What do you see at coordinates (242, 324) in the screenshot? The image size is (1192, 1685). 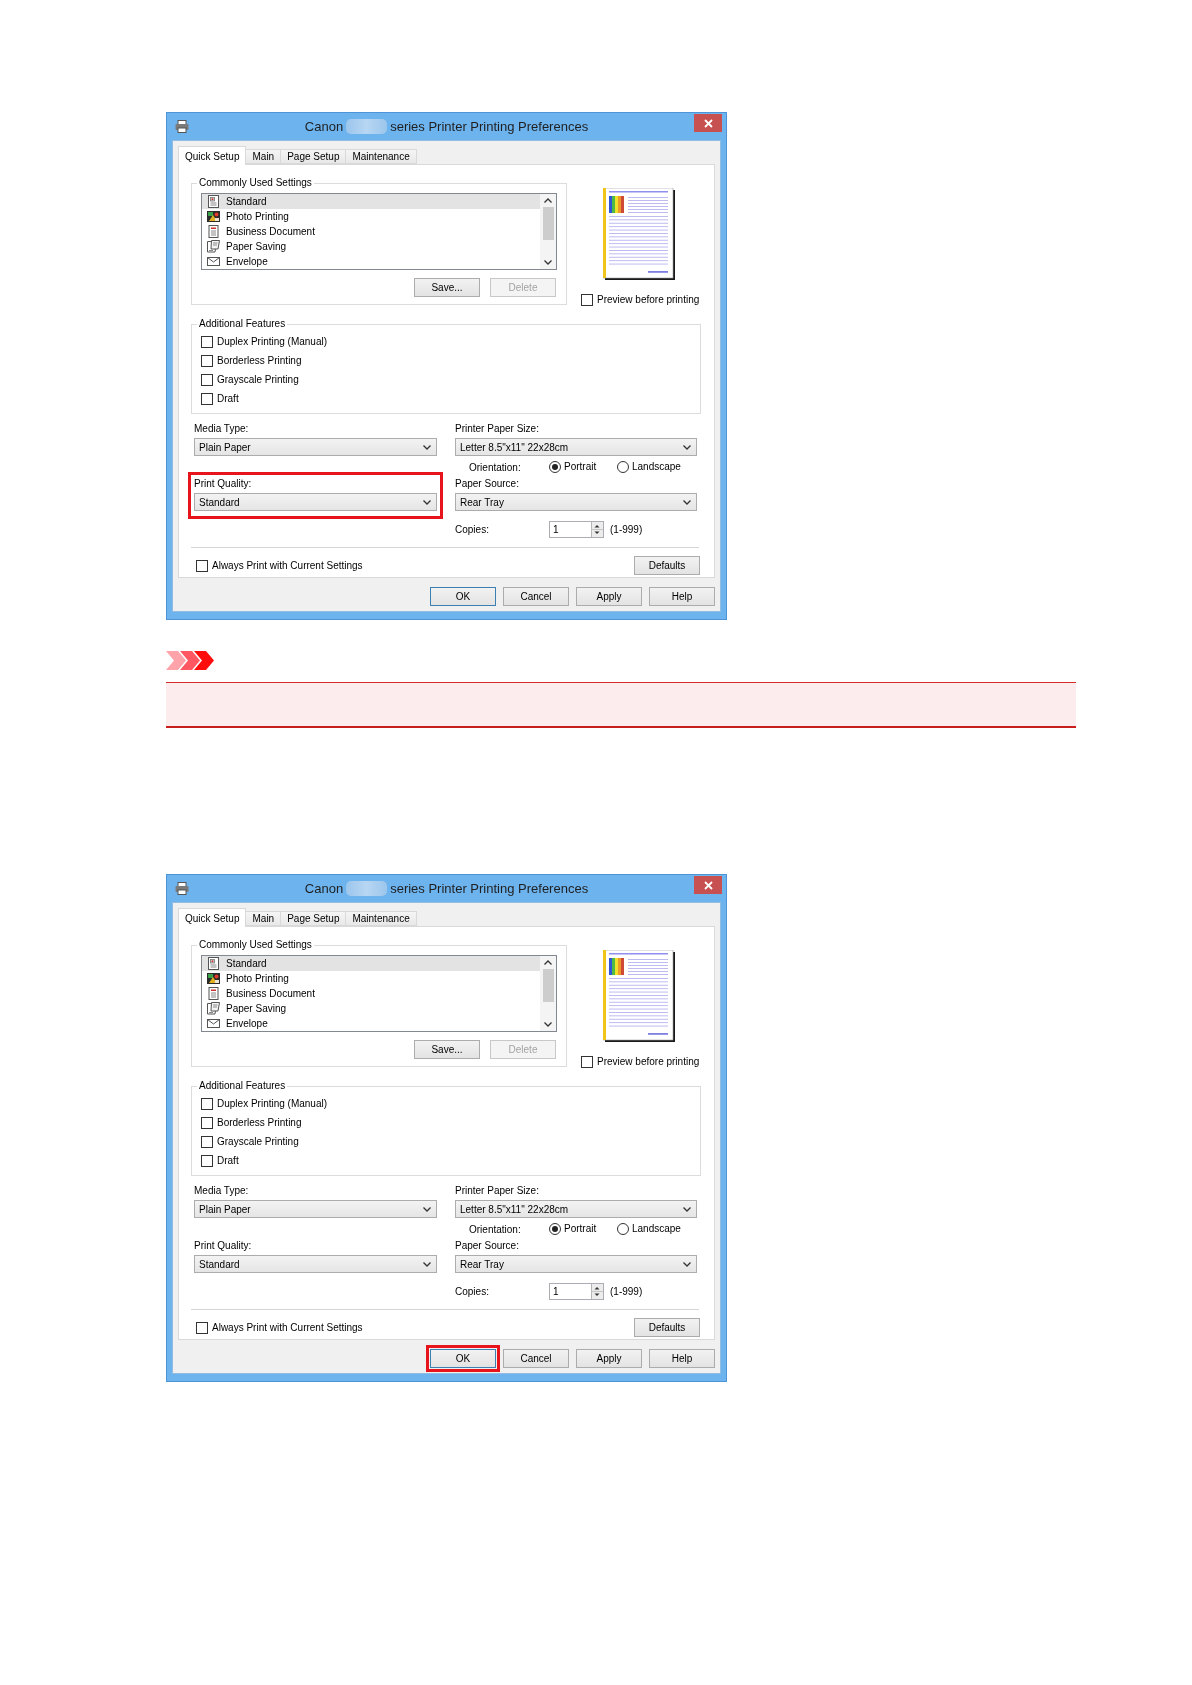 I see `group-label: Additional Features` at bounding box center [242, 324].